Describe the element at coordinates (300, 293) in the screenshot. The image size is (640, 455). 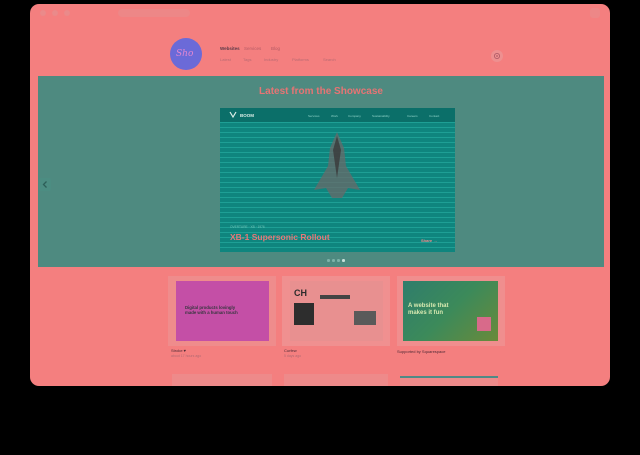
I see `card-thumbnail-text: CH` at that location.